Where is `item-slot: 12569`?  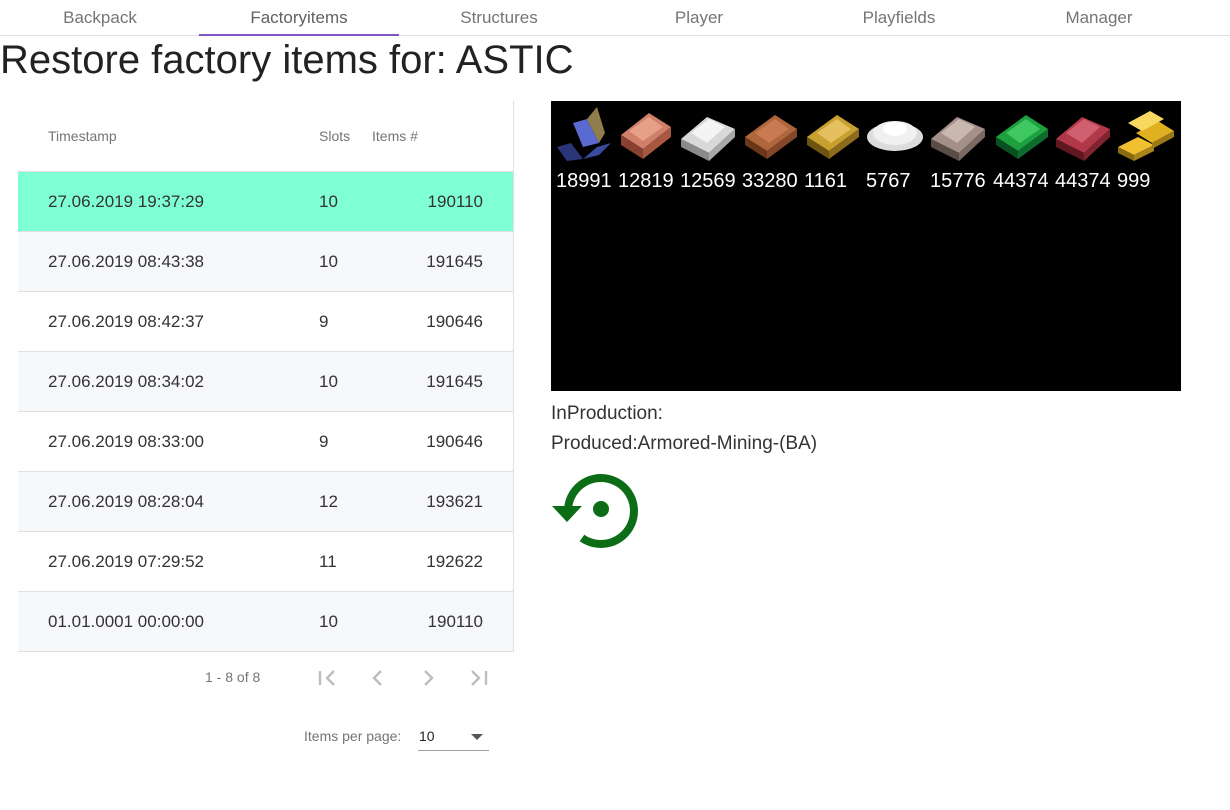 item-slot: 12569 is located at coordinates (708, 151).